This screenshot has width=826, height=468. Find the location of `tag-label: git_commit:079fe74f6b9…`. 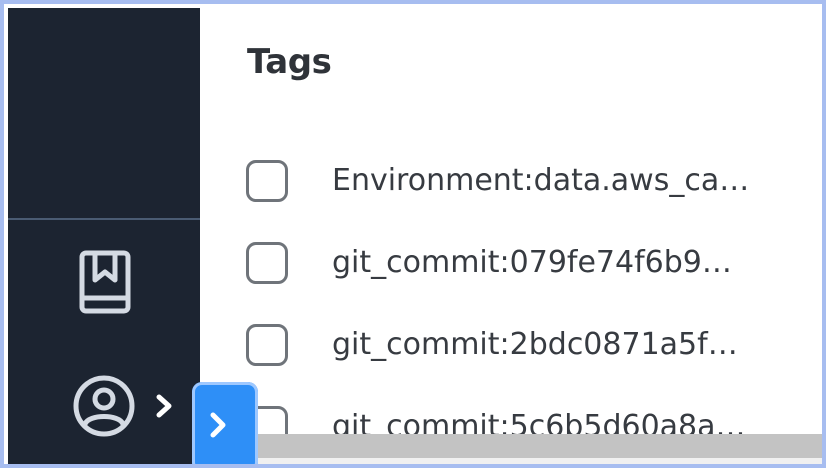

tag-label: git_commit:079fe74f6b9… is located at coordinates (532, 262).